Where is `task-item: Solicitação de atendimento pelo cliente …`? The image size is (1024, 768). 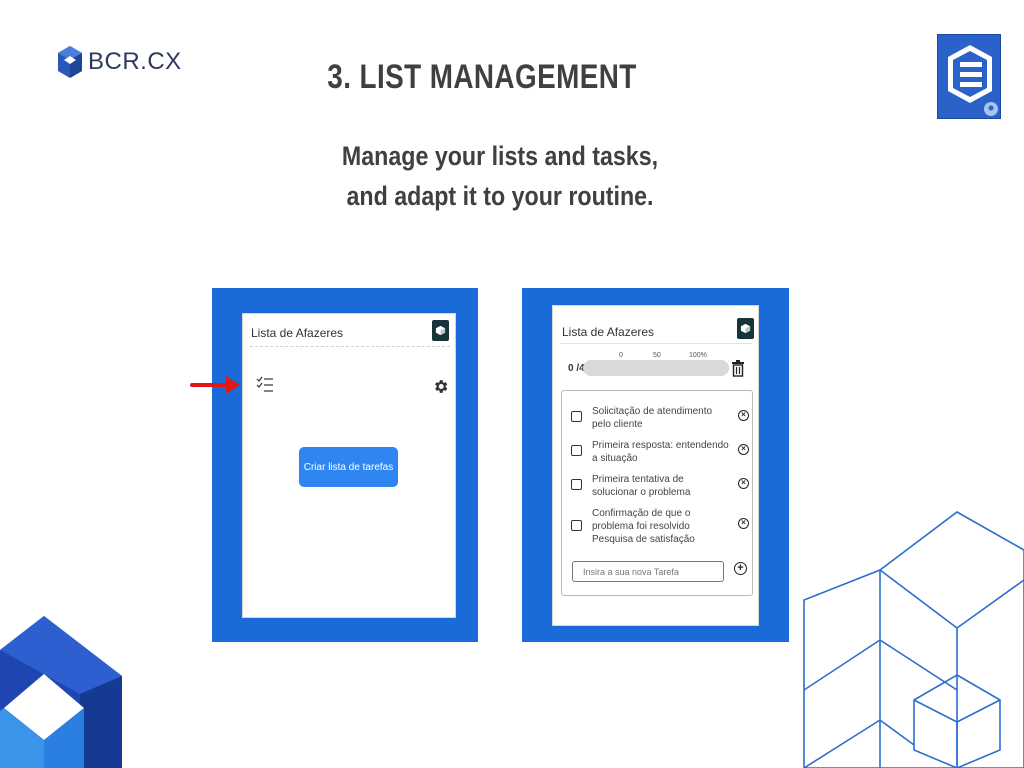 task-item: Solicitação de atendimento pelo cliente … is located at coordinates (660, 418).